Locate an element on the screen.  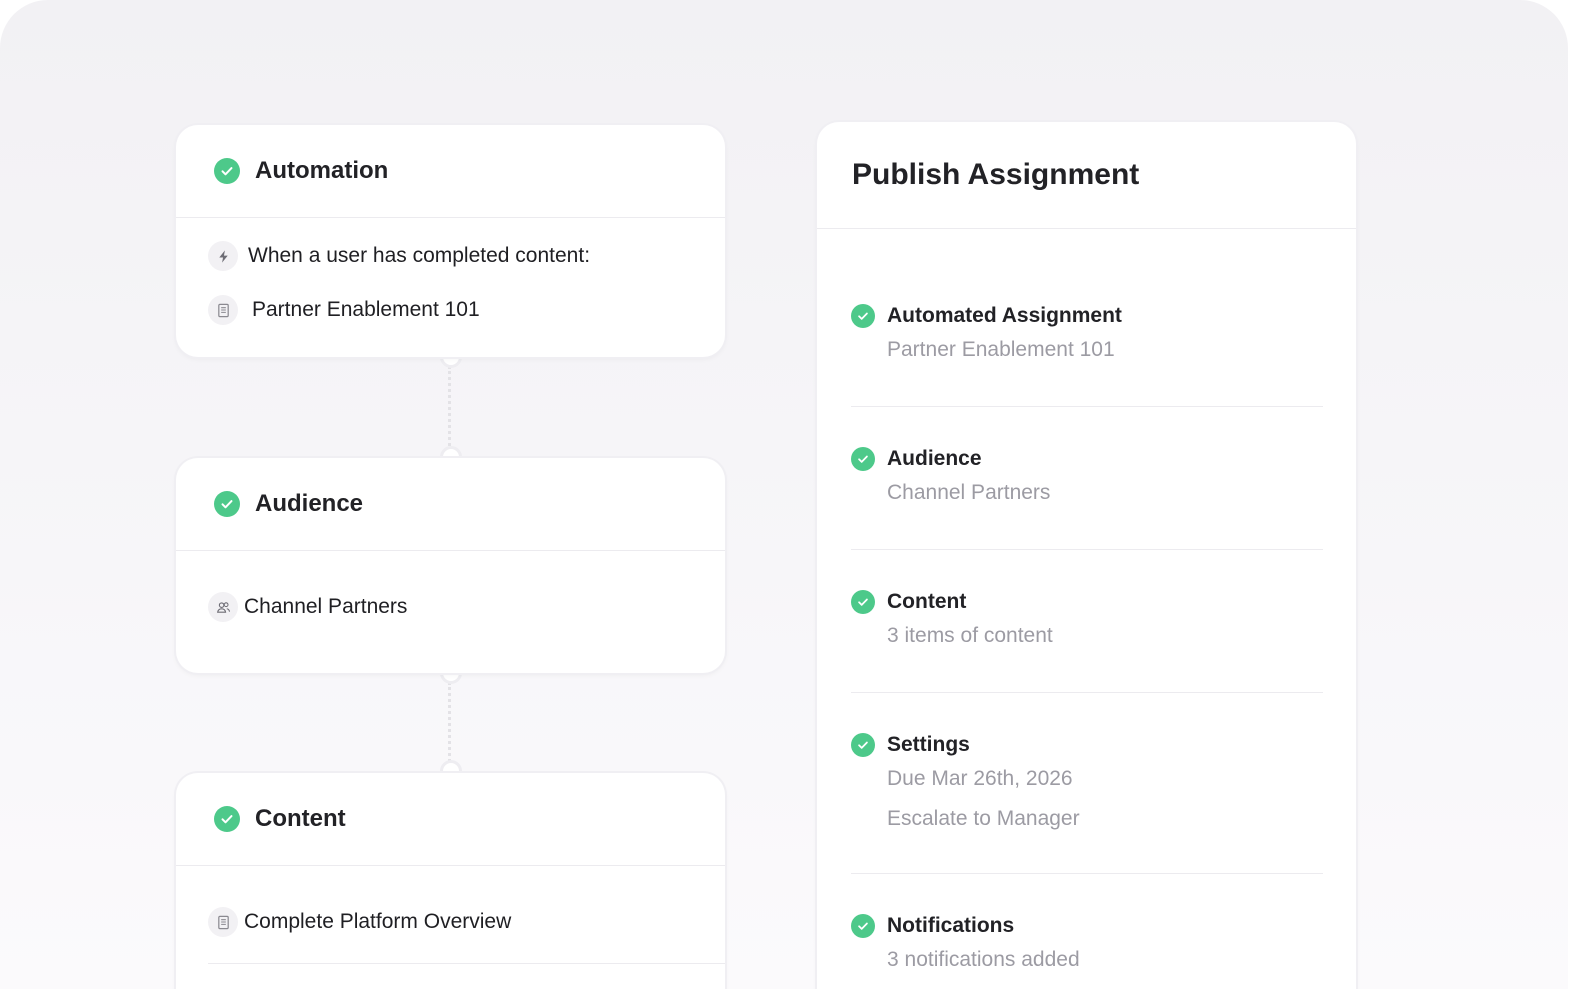
step-audience: Audience Channel Partners is located at coordinates (1087, 476).